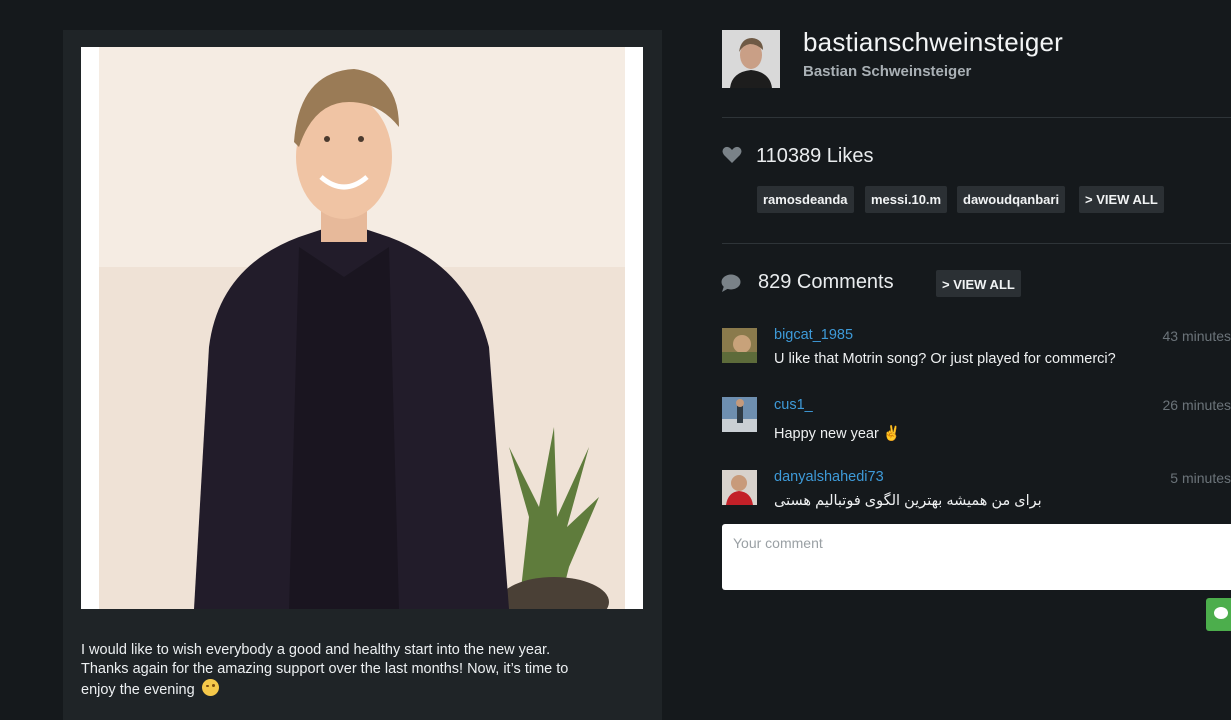 The image size is (1231, 720). What do you see at coordinates (138, 690) in the screenshot?
I see `caption-line: enjoy the evening` at bounding box center [138, 690].